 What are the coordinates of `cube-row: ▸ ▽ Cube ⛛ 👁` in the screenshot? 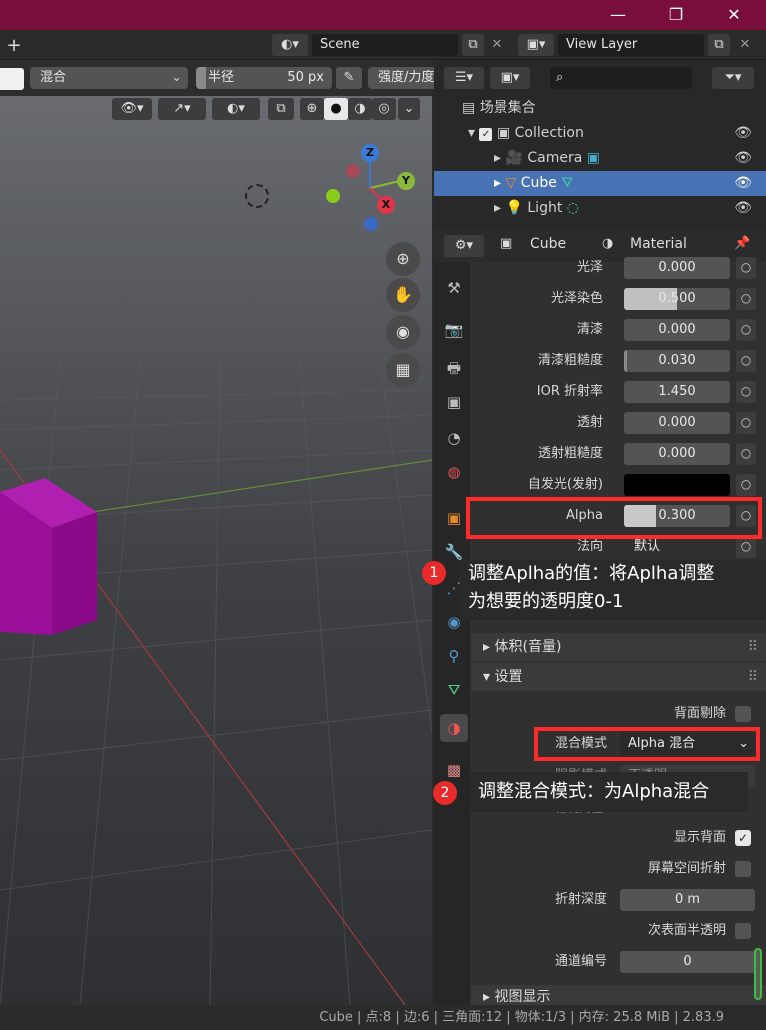 It's located at (600, 183).